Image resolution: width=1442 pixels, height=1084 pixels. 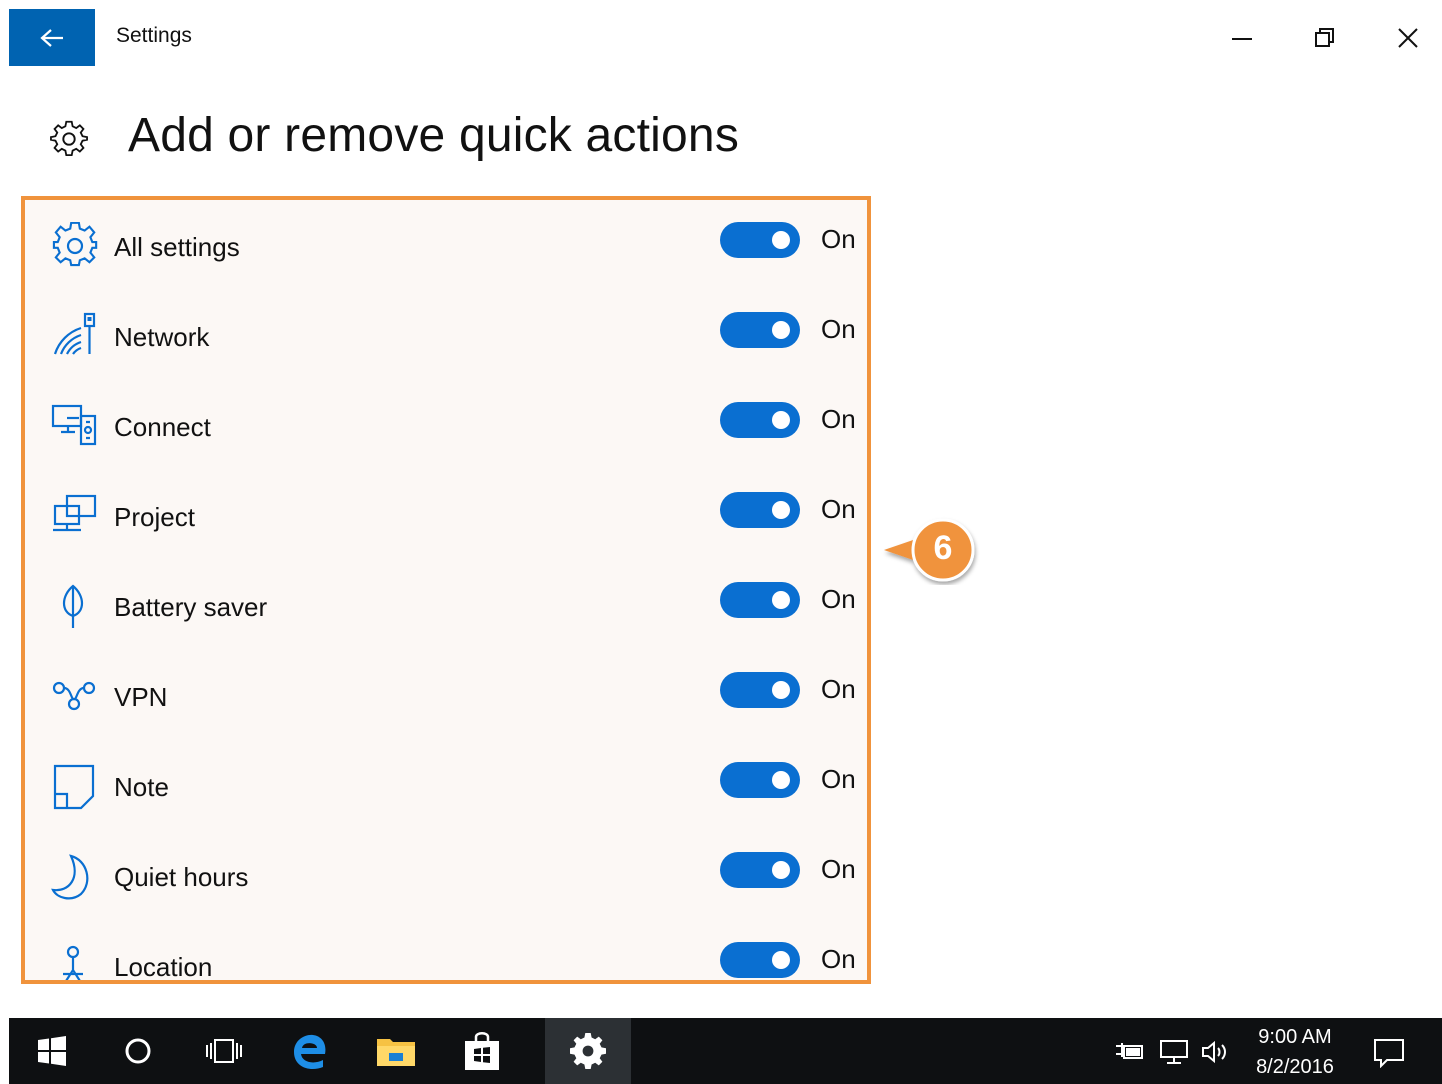 What do you see at coordinates (446, 515) in the screenshot?
I see `quick-action-project: Project On` at bounding box center [446, 515].